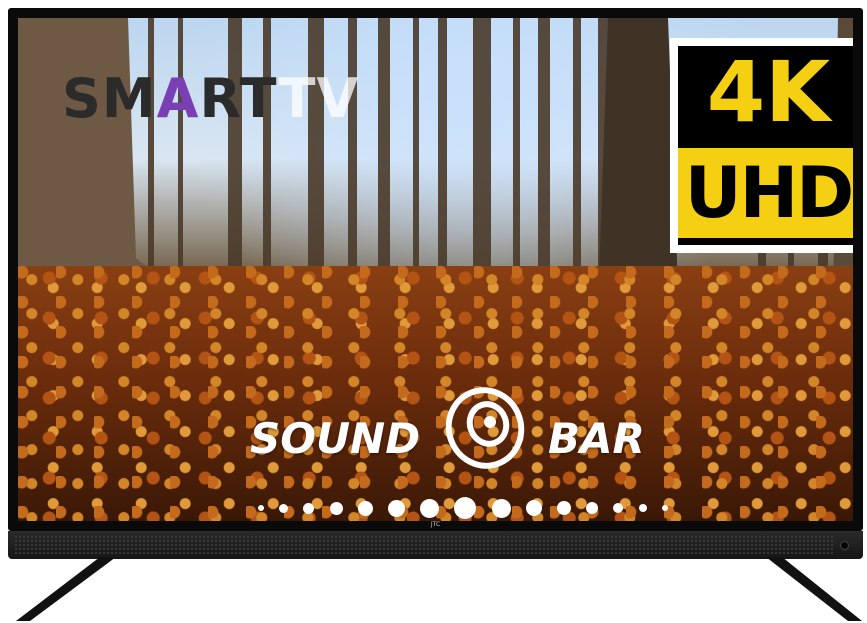 This screenshot has width=867, height=623. I want to click on smart-tv-logo-part3: TV, so click(319, 98).